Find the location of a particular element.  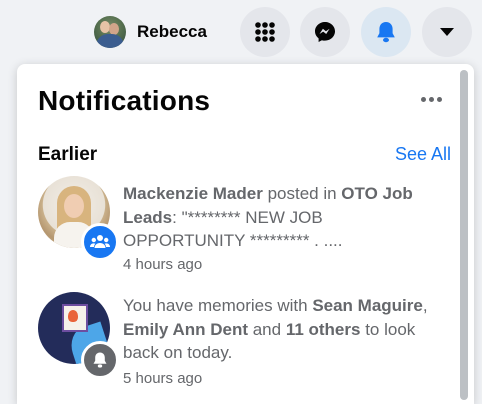

bell-badge is located at coordinates (100, 360).